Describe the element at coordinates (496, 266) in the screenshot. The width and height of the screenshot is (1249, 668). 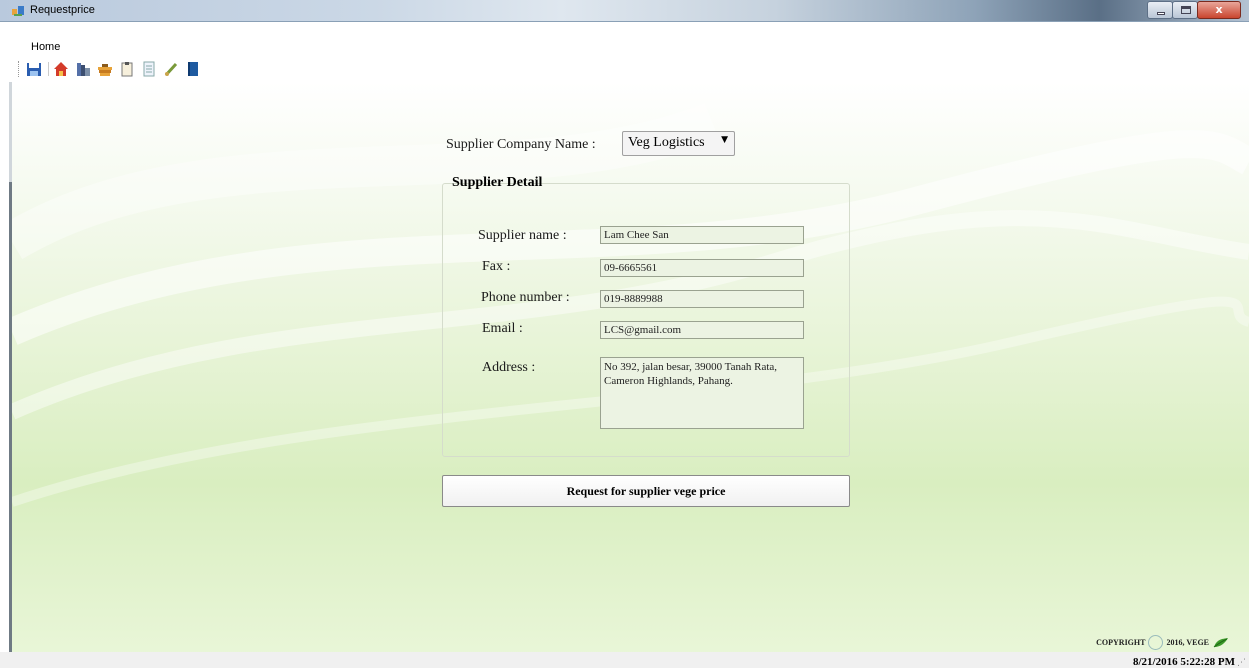
I see `fax-label: Fax :` at that location.